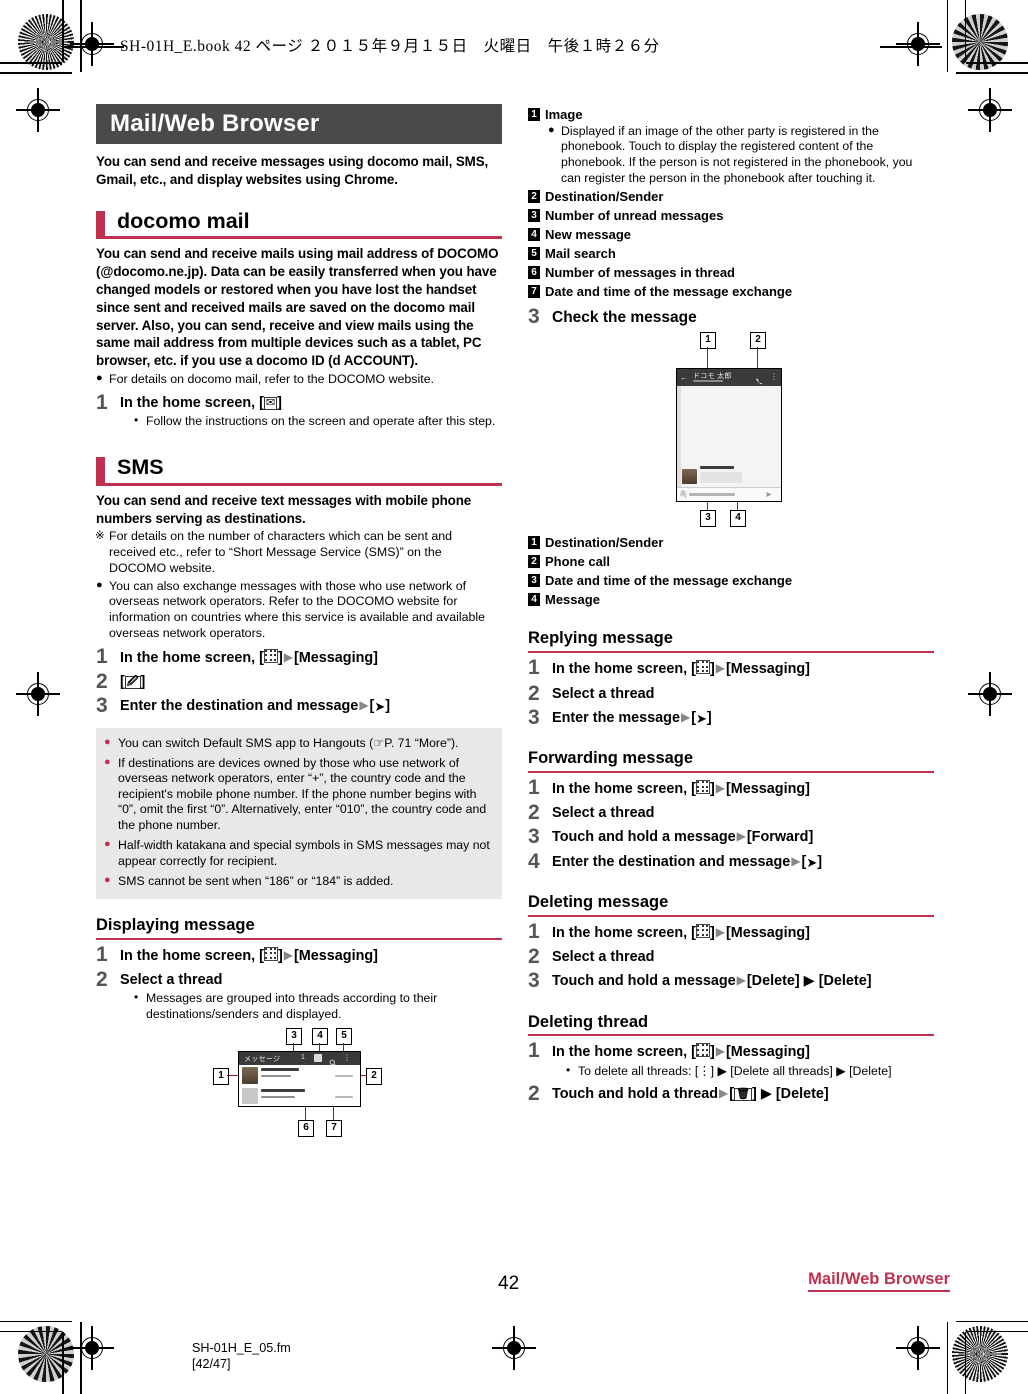  I want to click on crop-mark-tl-h2, so click(36, 73).